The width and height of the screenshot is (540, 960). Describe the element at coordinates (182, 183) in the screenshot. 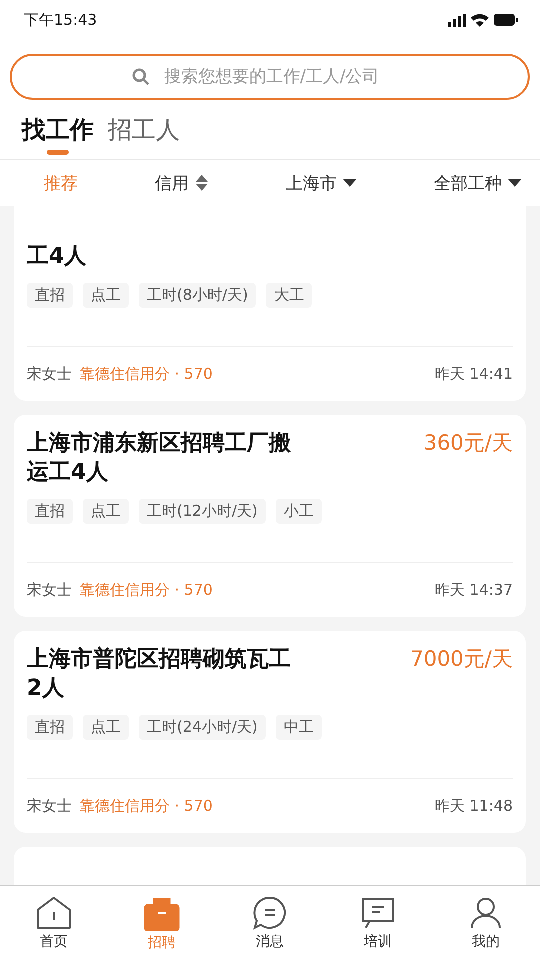

I see `filter-button: 信用` at that location.